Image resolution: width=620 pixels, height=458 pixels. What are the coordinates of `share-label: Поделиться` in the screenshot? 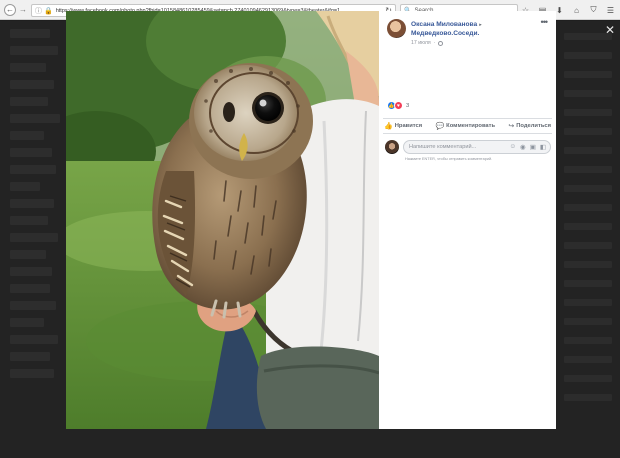 It's located at (533, 126).